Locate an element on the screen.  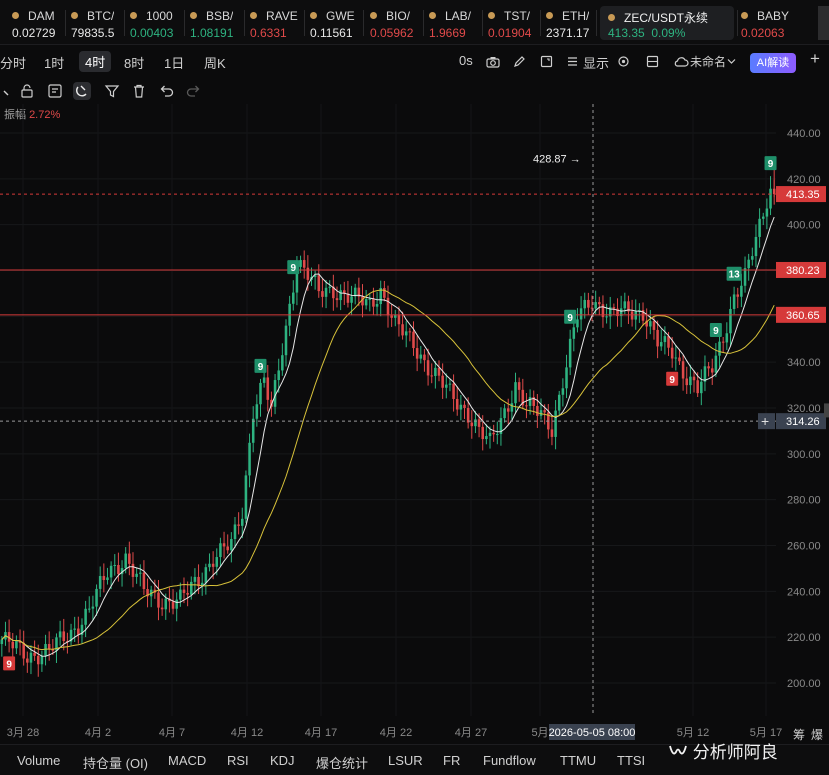
lock-icon is located at coordinates (27, 91).